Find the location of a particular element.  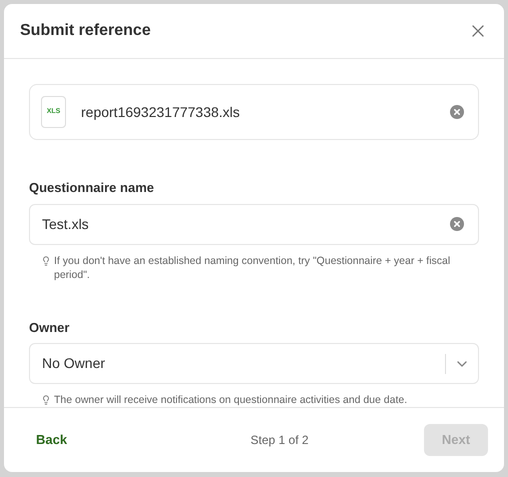

file-name: report1693231777338.xls is located at coordinates (161, 112).